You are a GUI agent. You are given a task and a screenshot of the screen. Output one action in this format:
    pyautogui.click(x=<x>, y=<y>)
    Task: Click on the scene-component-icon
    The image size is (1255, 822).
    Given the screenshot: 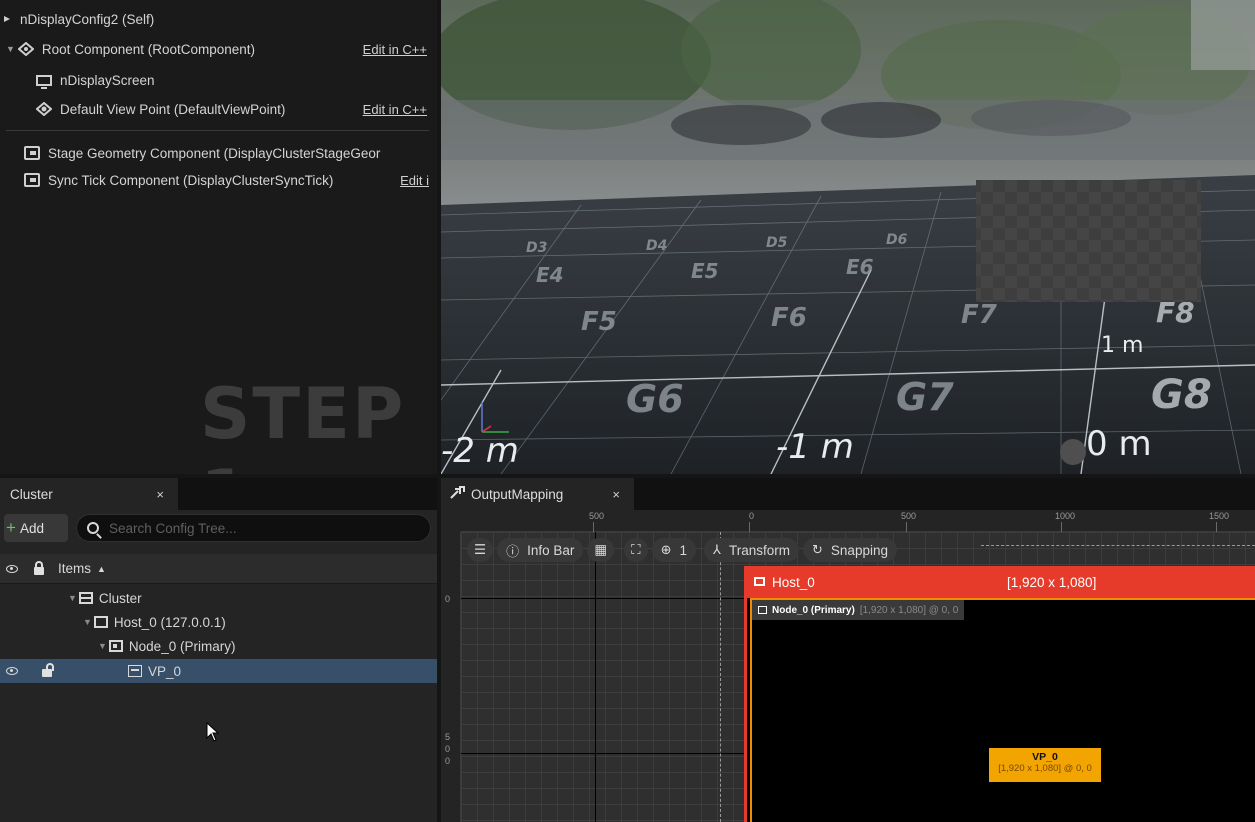 What is the action you would take?
    pyautogui.click(x=26, y=49)
    